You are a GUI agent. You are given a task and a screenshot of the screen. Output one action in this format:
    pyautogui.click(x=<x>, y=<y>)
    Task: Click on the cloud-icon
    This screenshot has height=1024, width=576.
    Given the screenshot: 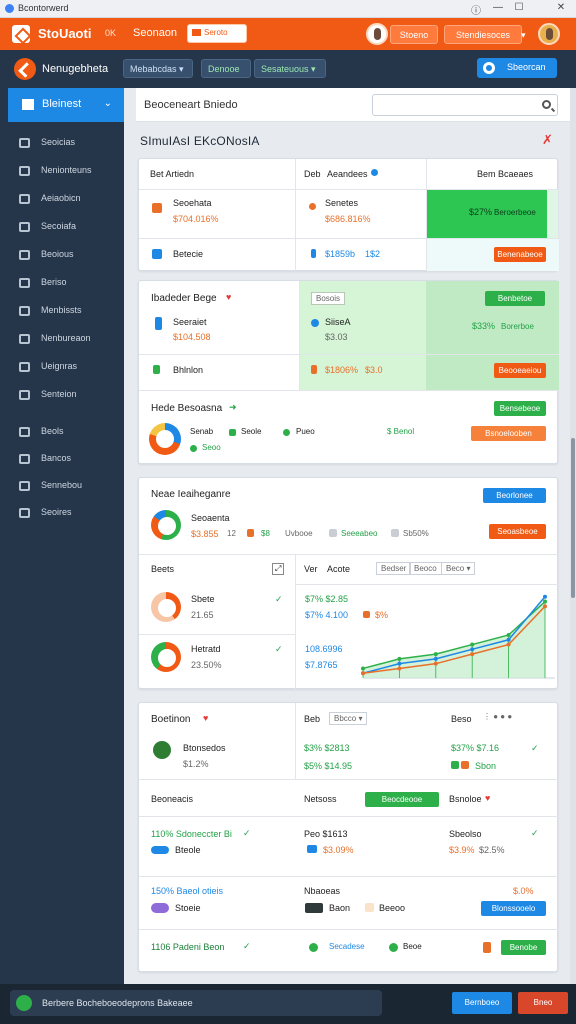 What is the action you would take?
    pyautogui.click(x=160, y=908)
    